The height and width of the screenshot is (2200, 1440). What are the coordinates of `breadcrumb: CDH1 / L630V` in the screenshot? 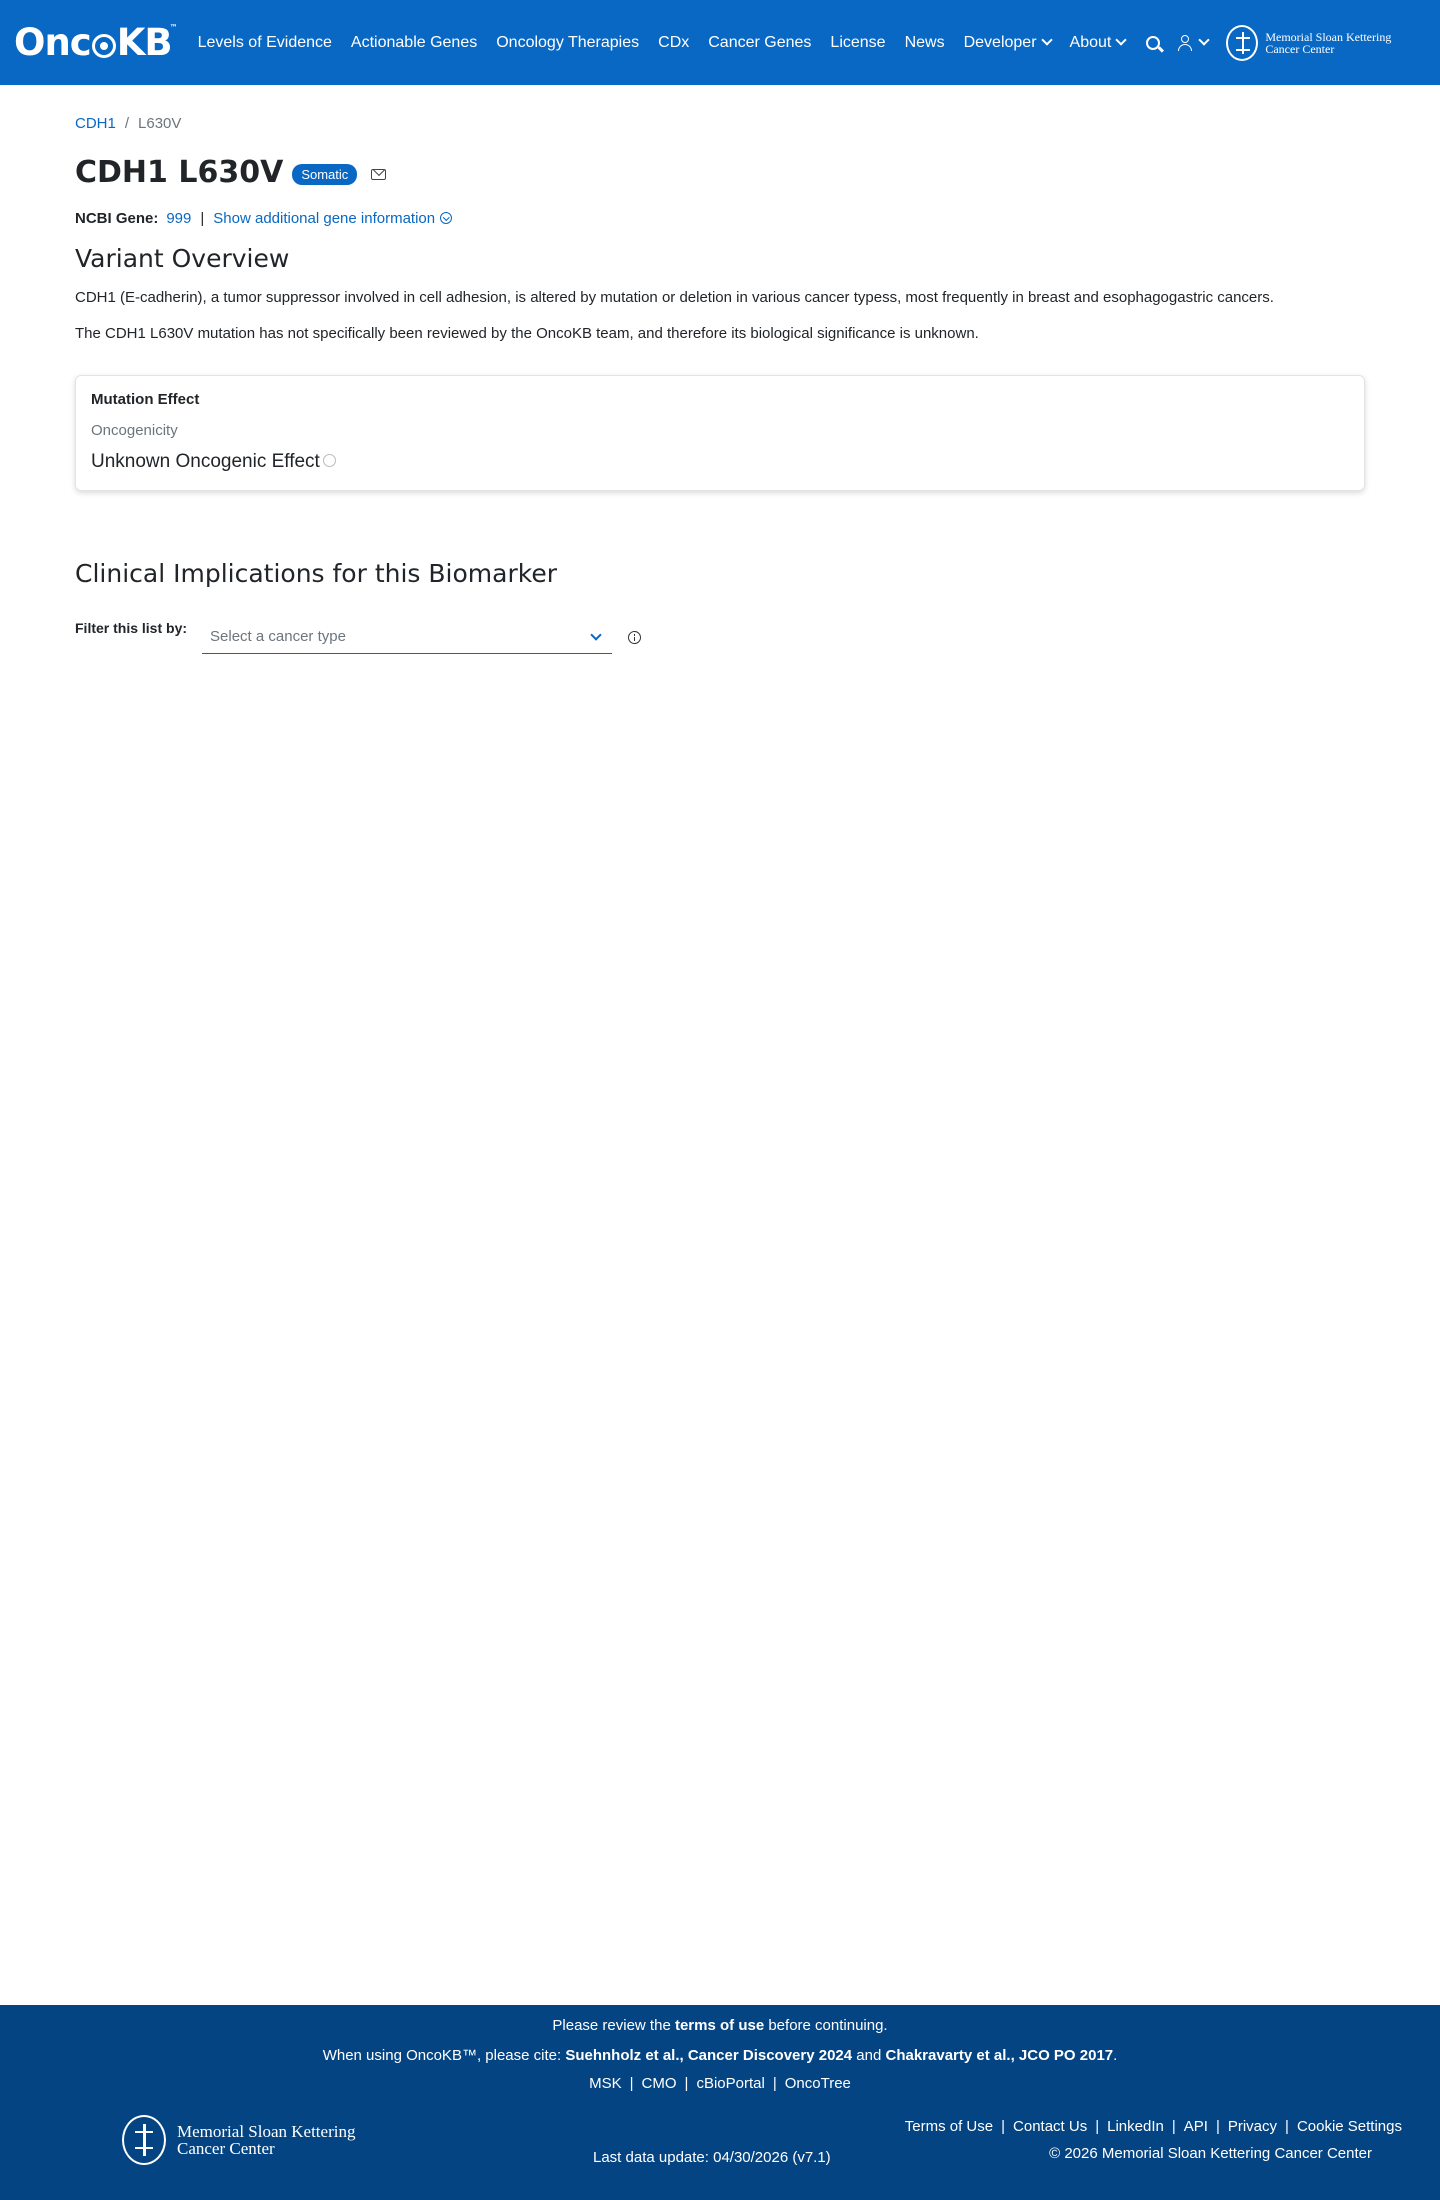 It's located at (720, 123).